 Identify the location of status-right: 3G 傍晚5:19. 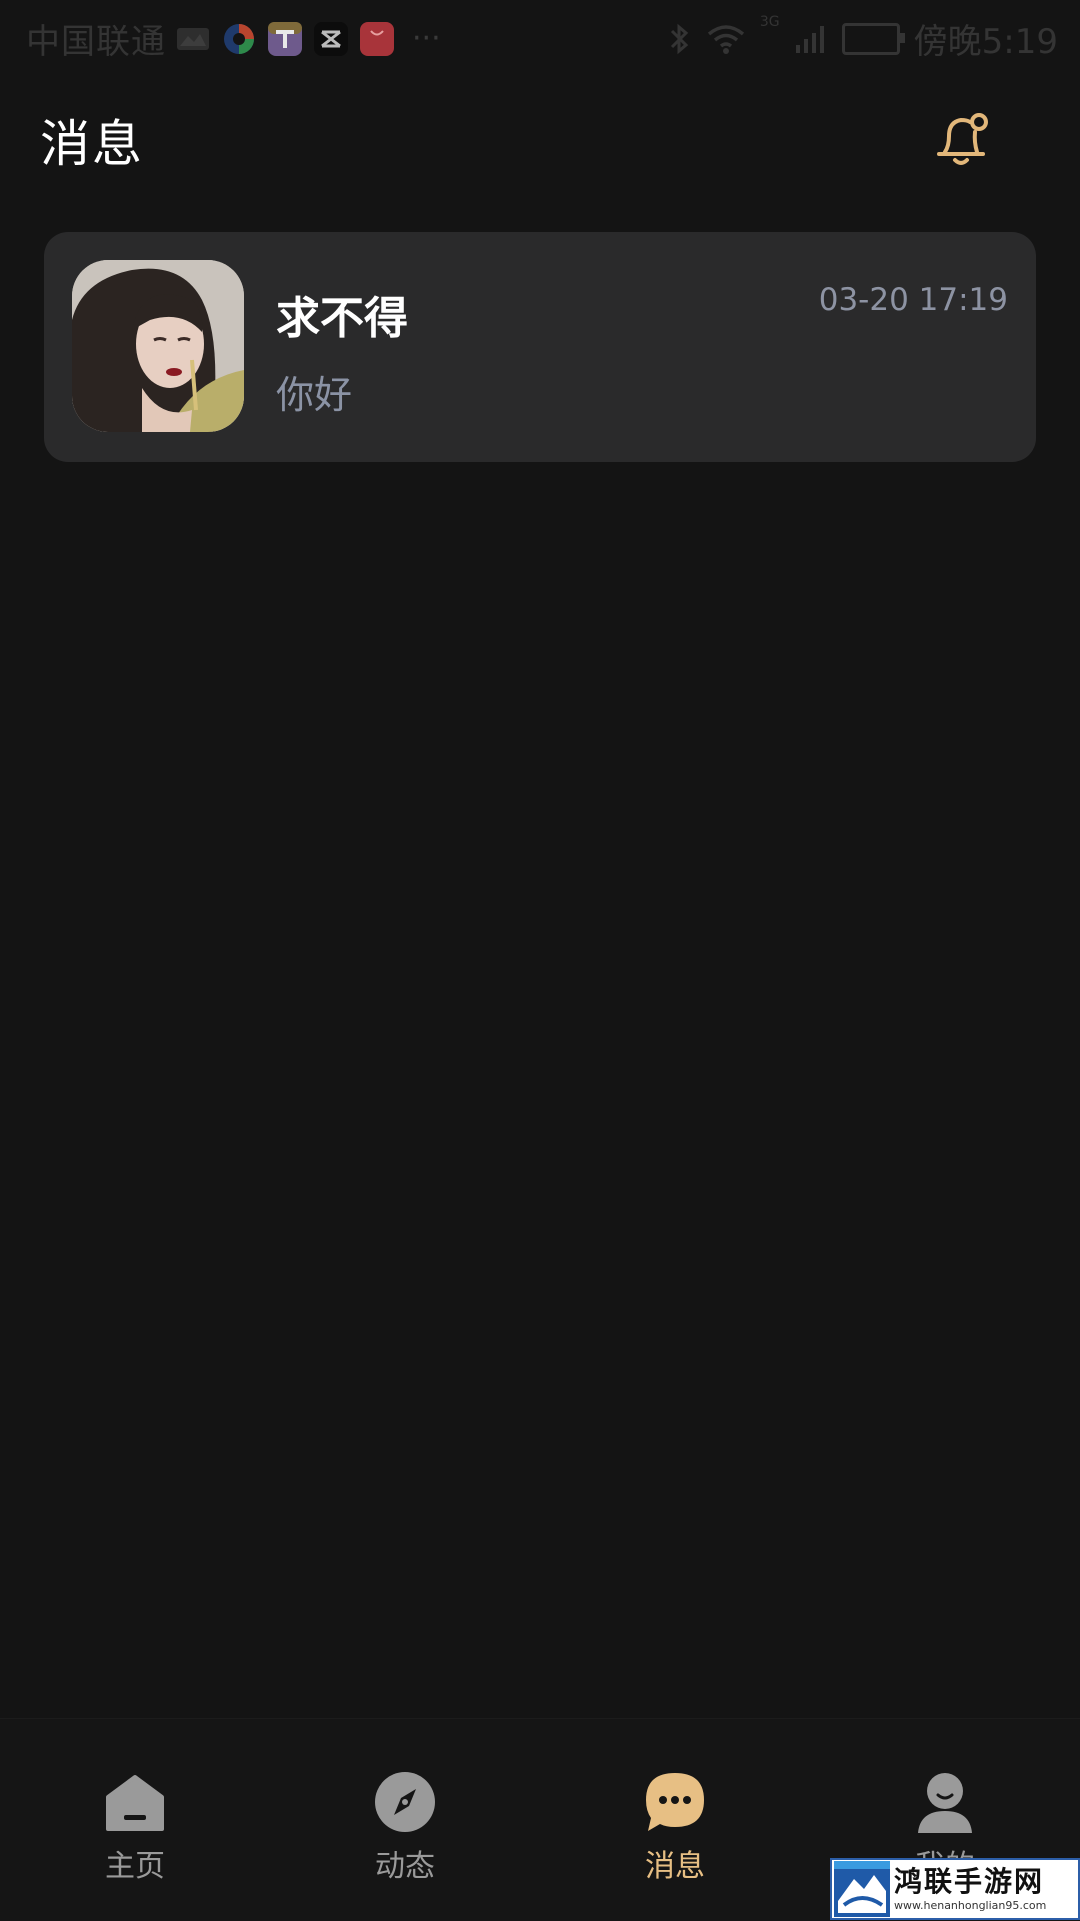
(863, 38).